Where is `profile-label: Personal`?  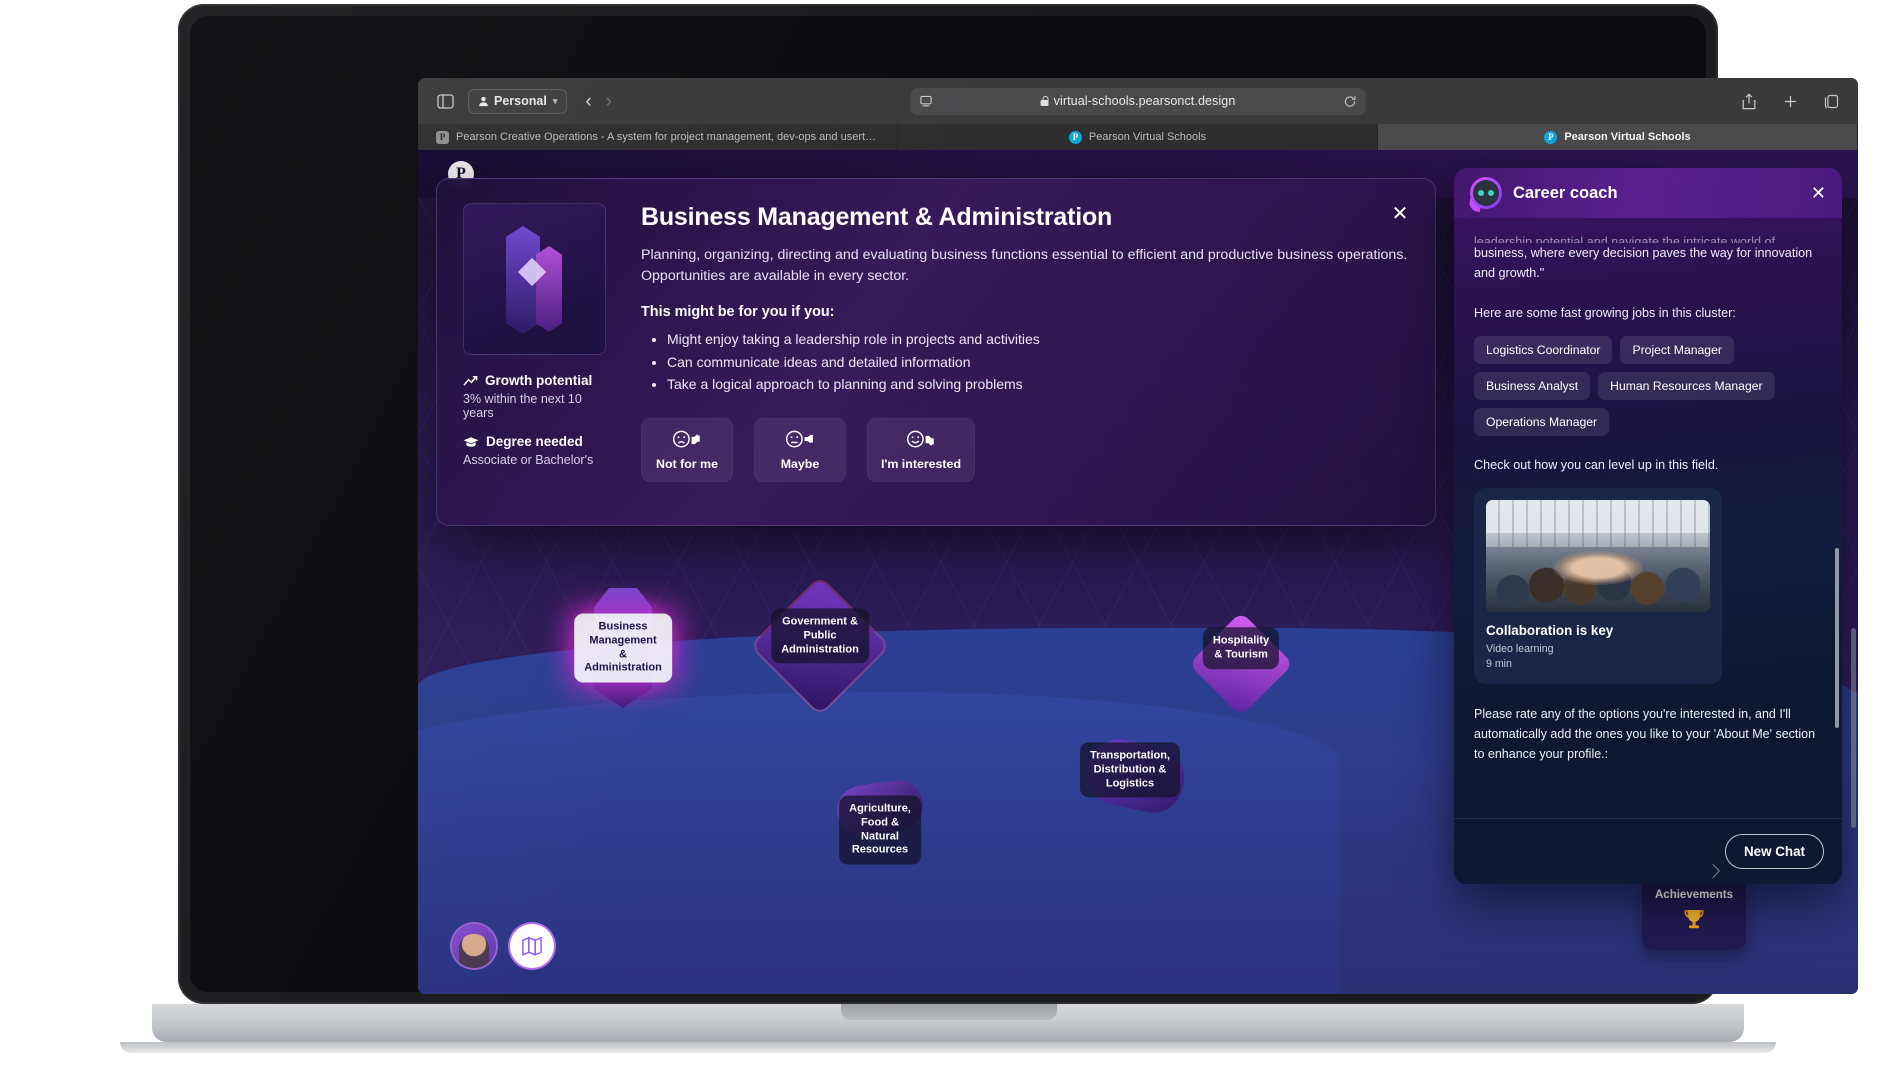
profile-label: Personal is located at coordinates (520, 101).